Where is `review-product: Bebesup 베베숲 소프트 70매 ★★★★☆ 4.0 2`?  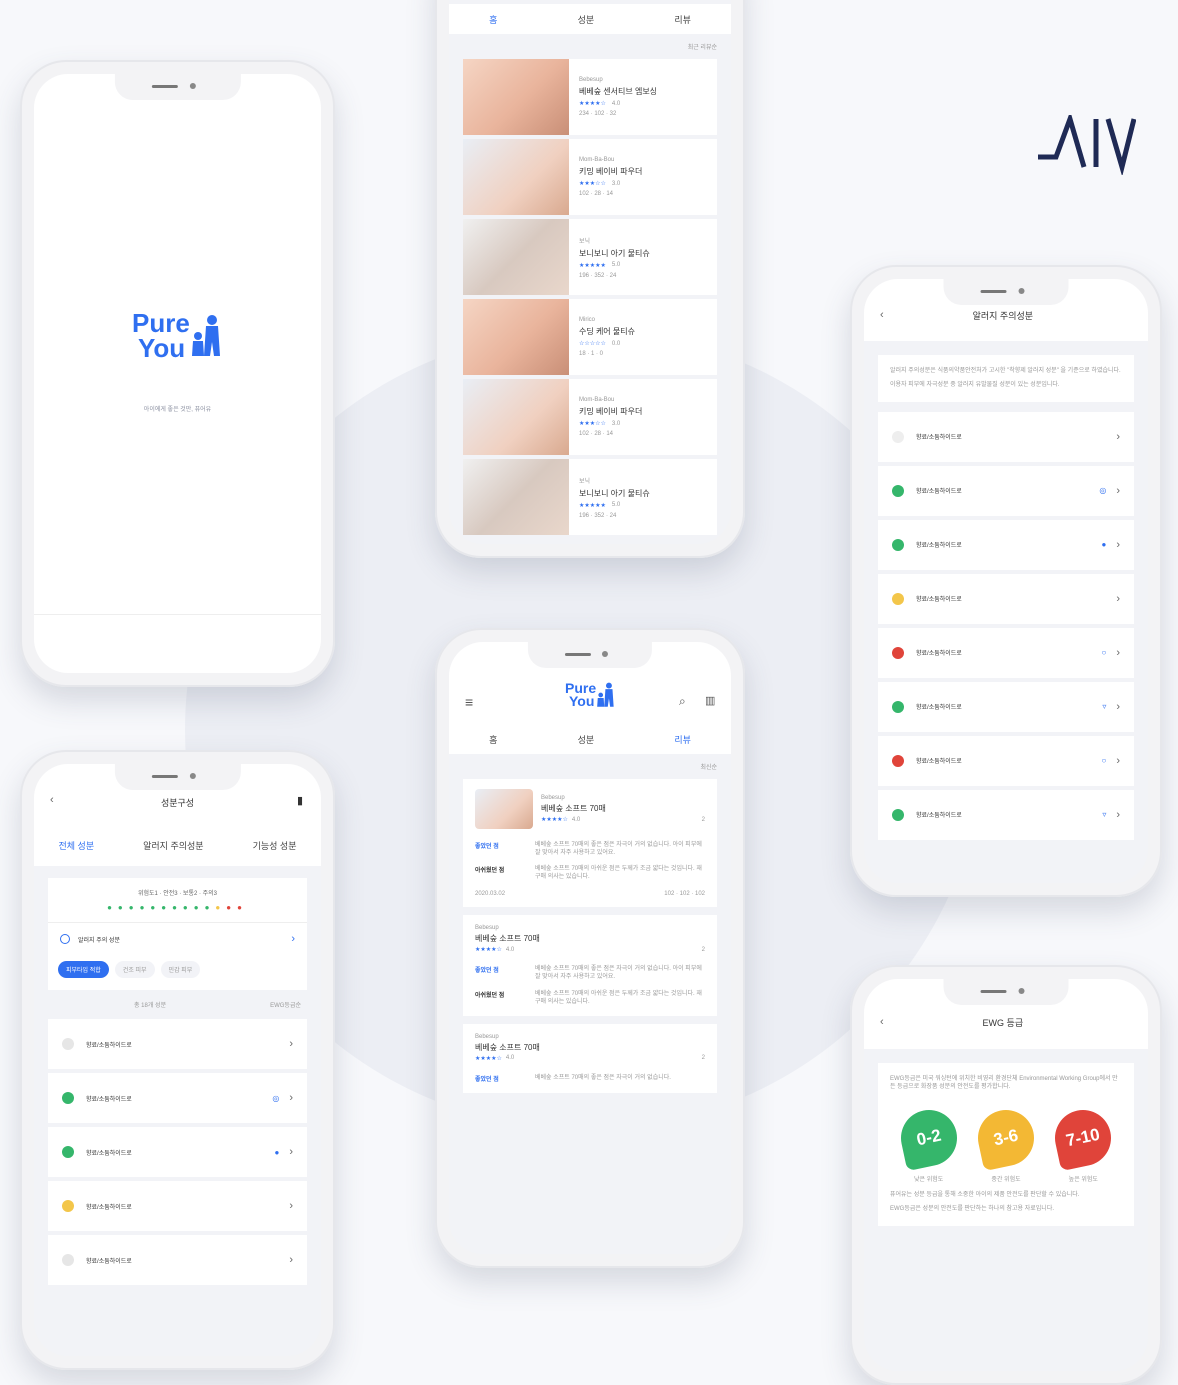
review-product: Bebesup 베베숲 소프트 70매 ★★★★☆ 4.0 2 is located at coordinates (590, 809).